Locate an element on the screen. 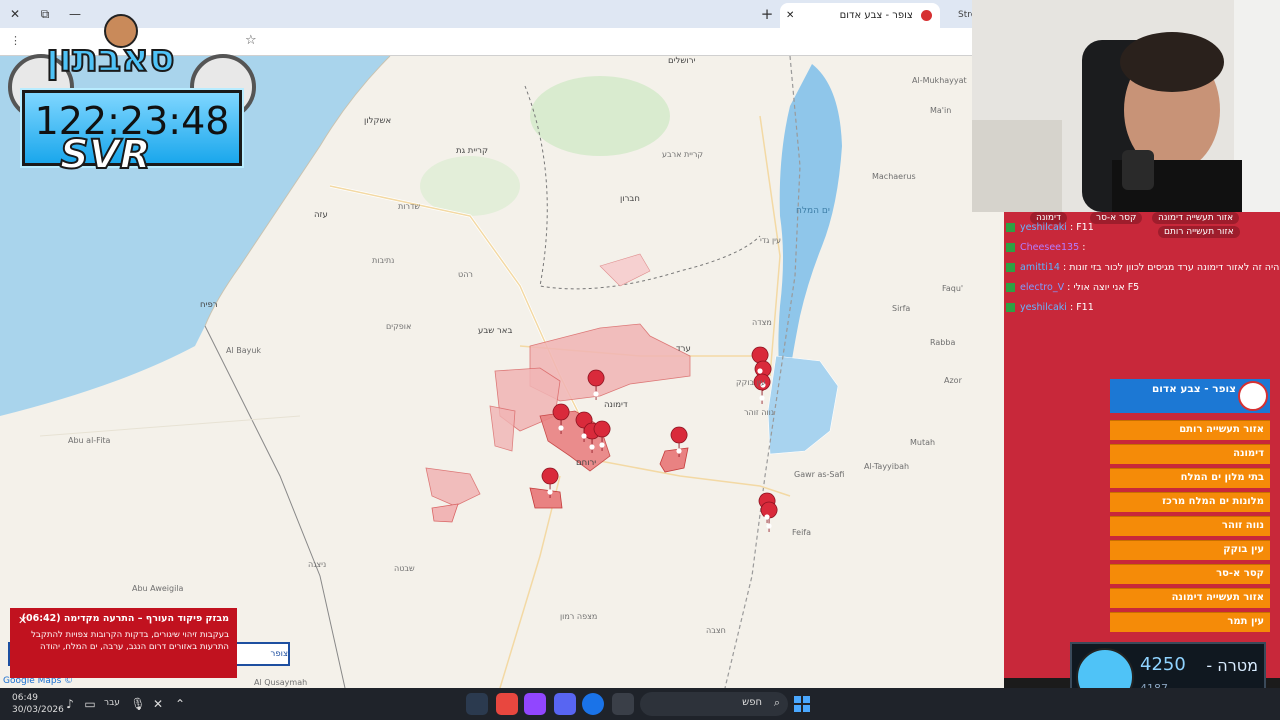 The image size is (1280, 720). volume-icon: ♪ is located at coordinates (70, 704).